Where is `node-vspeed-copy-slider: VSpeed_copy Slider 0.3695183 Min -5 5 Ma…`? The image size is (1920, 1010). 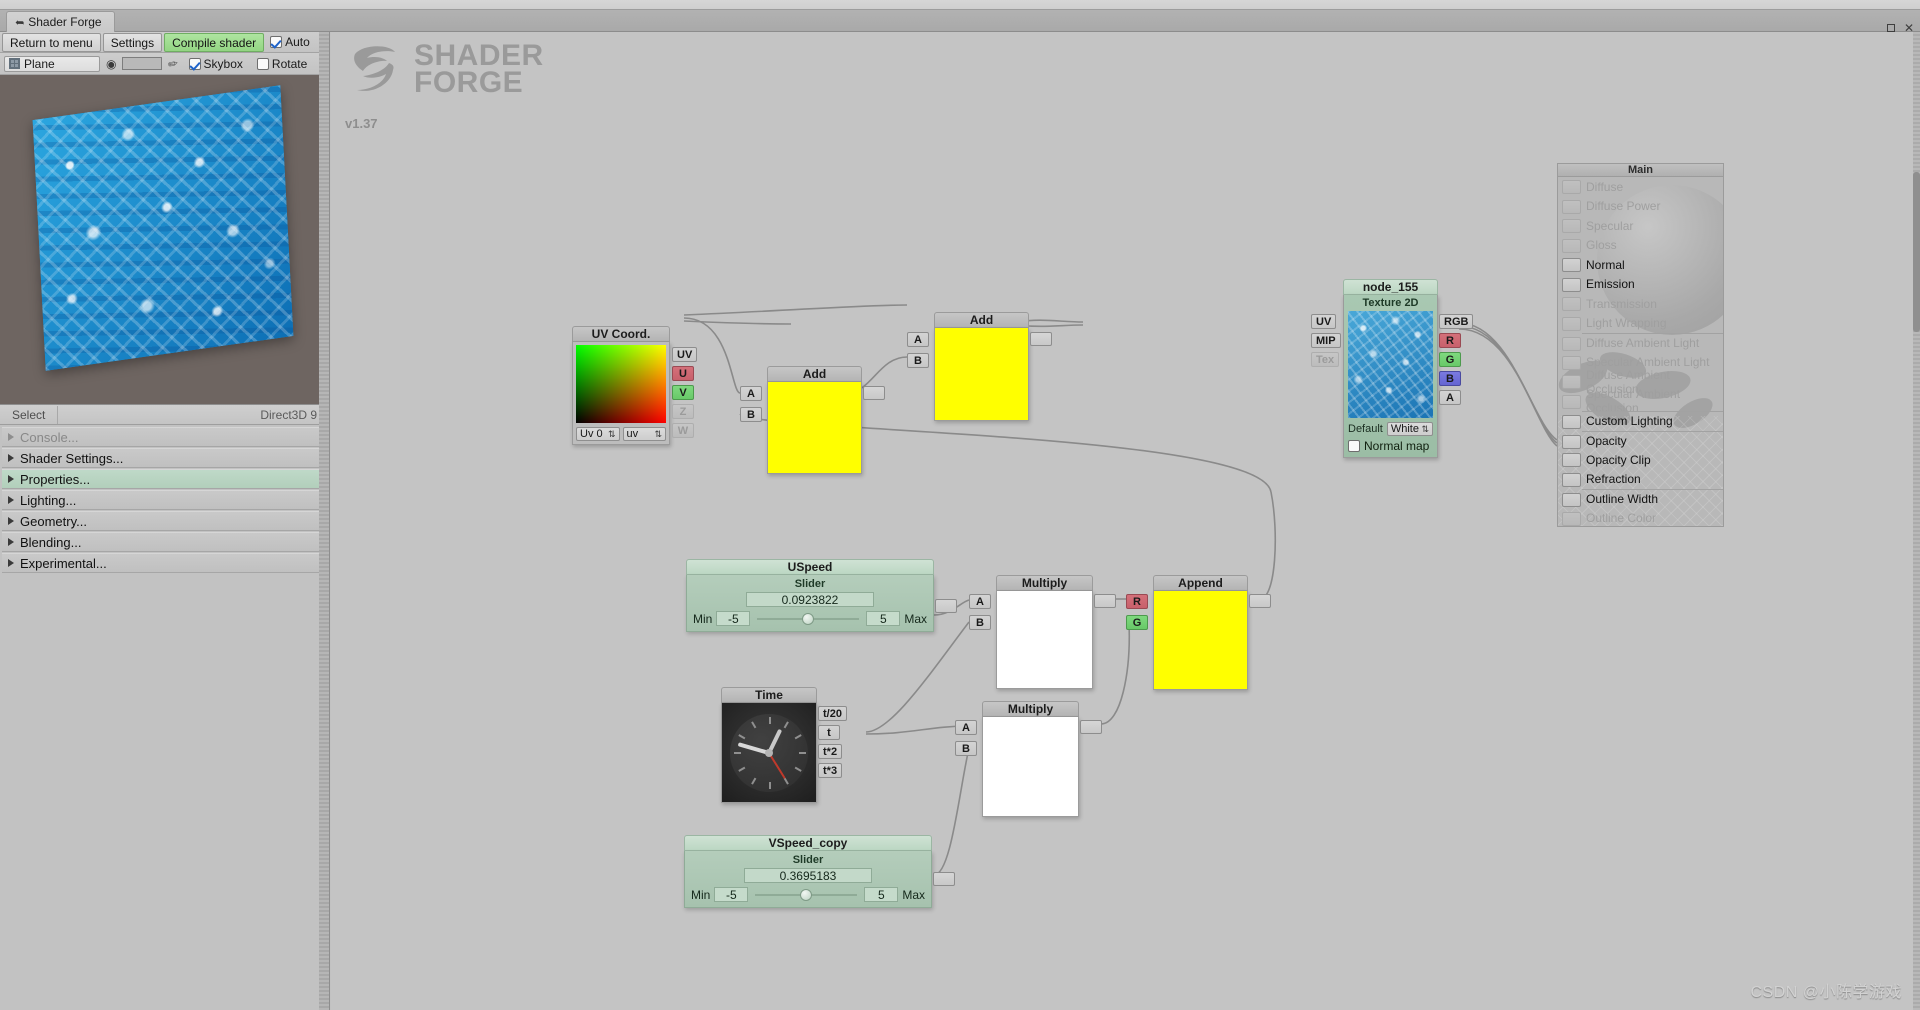 node-vspeed-copy-slider: VSpeed_copy Slider 0.3695183 Min -5 5 Ma… is located at coordinates (819, 871).